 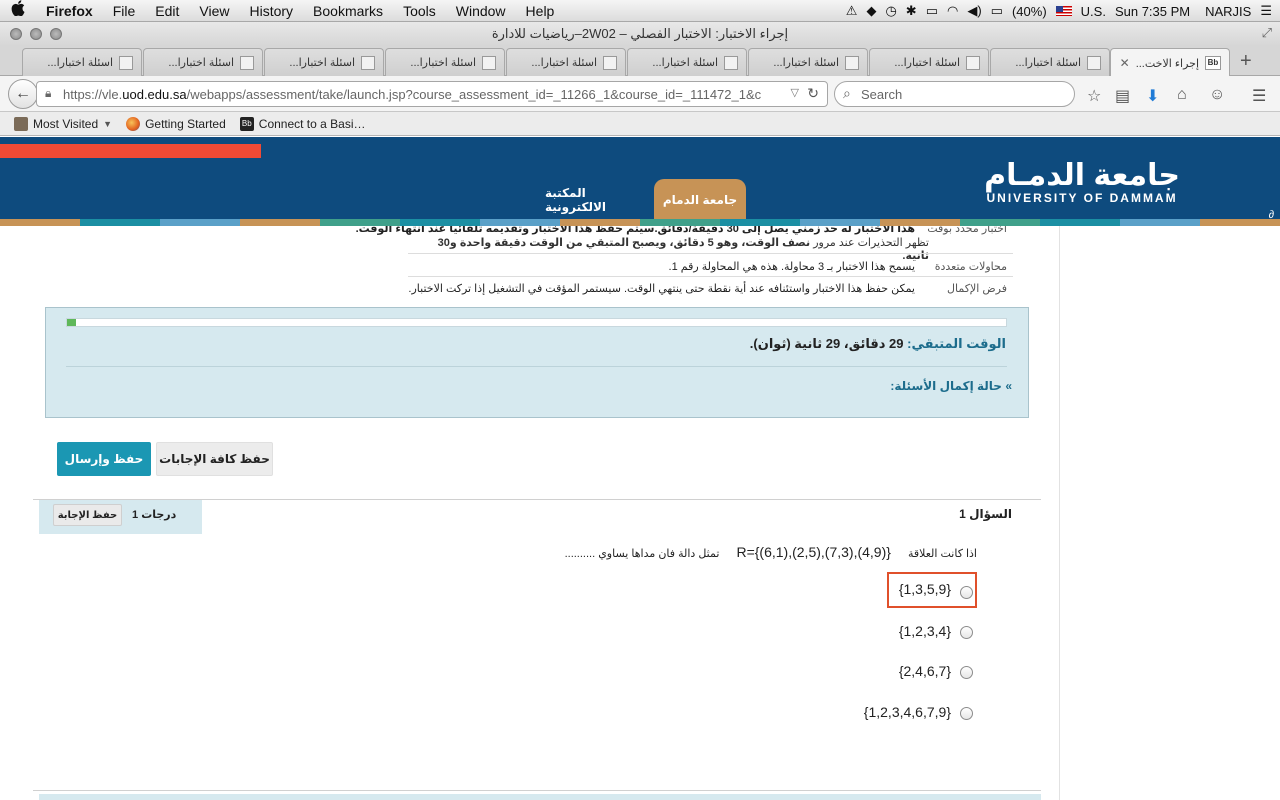 I want to click on menu-icon: ☰, so click(x=1259, y=96).